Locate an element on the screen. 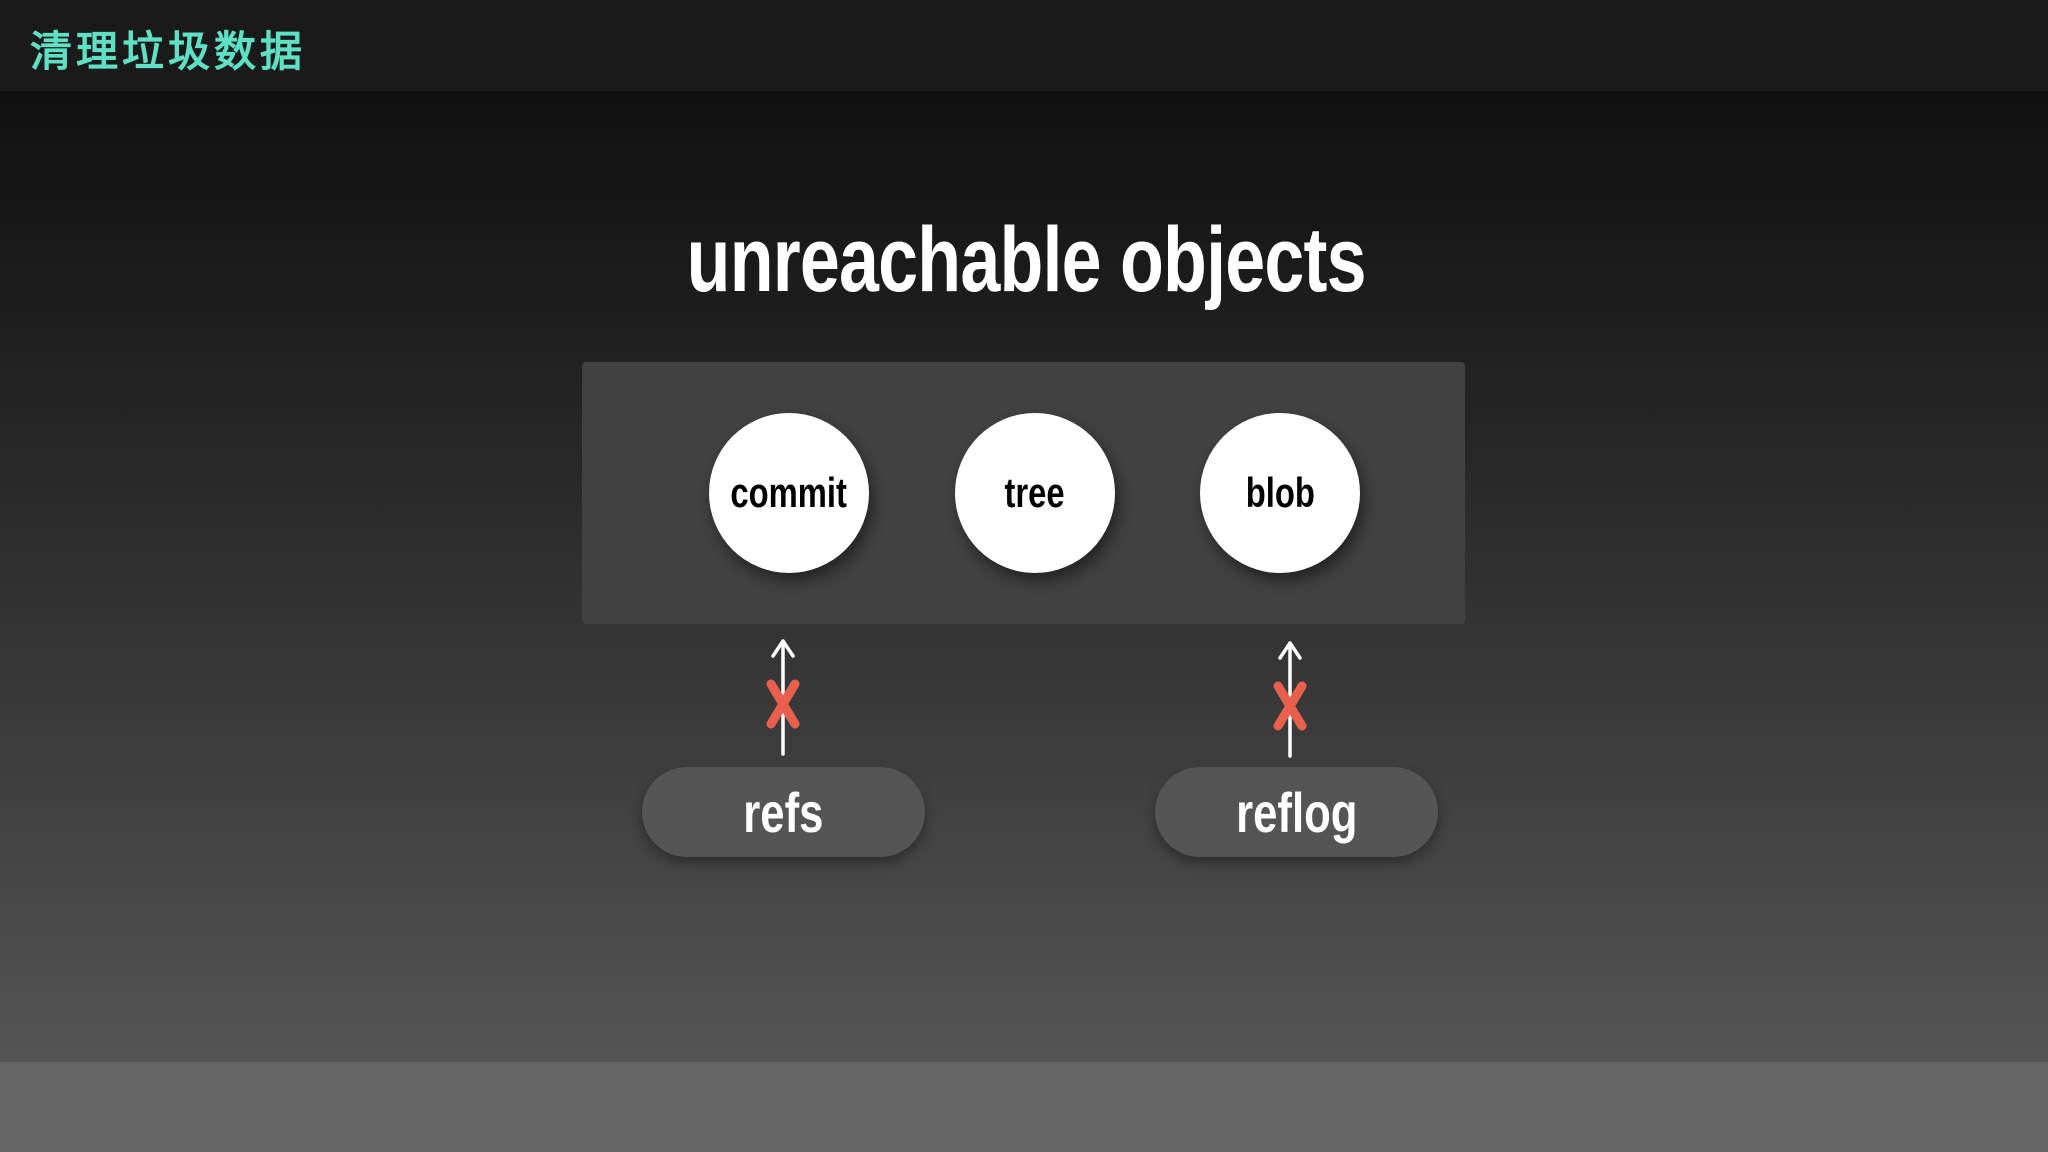 Image resolution: width=2048 pixels, height=1152 pixels. bottom-band is located at coordinates (1024, 1107).